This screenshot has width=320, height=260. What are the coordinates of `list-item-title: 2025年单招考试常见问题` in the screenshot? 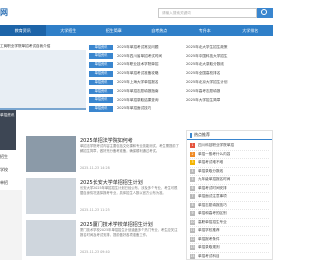 It's located at (138, 47).